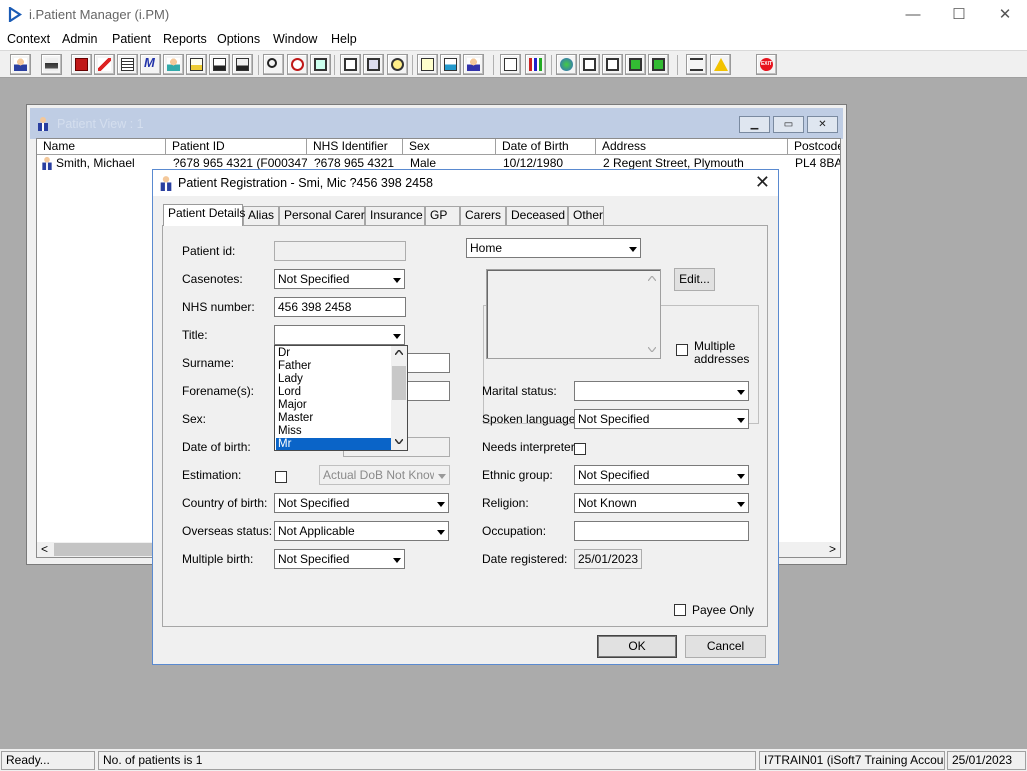 The width and height of the screenshot is (1027, 771). Describe the element at coordinates (101, 147) in the screenshot. I see `column-header-name: Name` at that location.